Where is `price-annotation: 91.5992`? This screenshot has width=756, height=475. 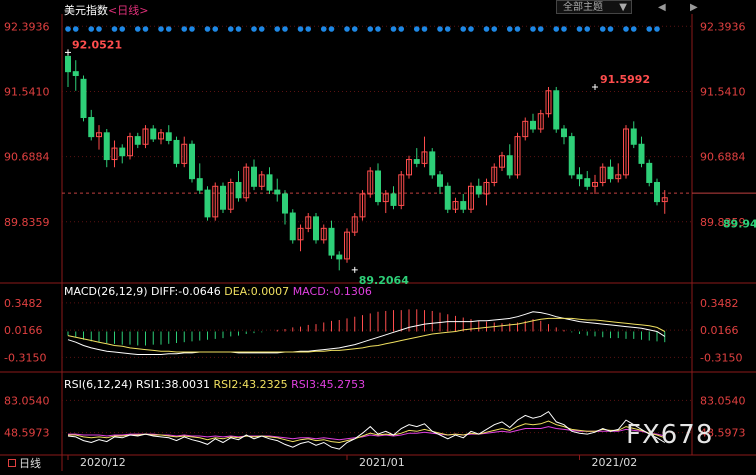
price-annotation: 91.5992 is located at coordinates (625, 79).